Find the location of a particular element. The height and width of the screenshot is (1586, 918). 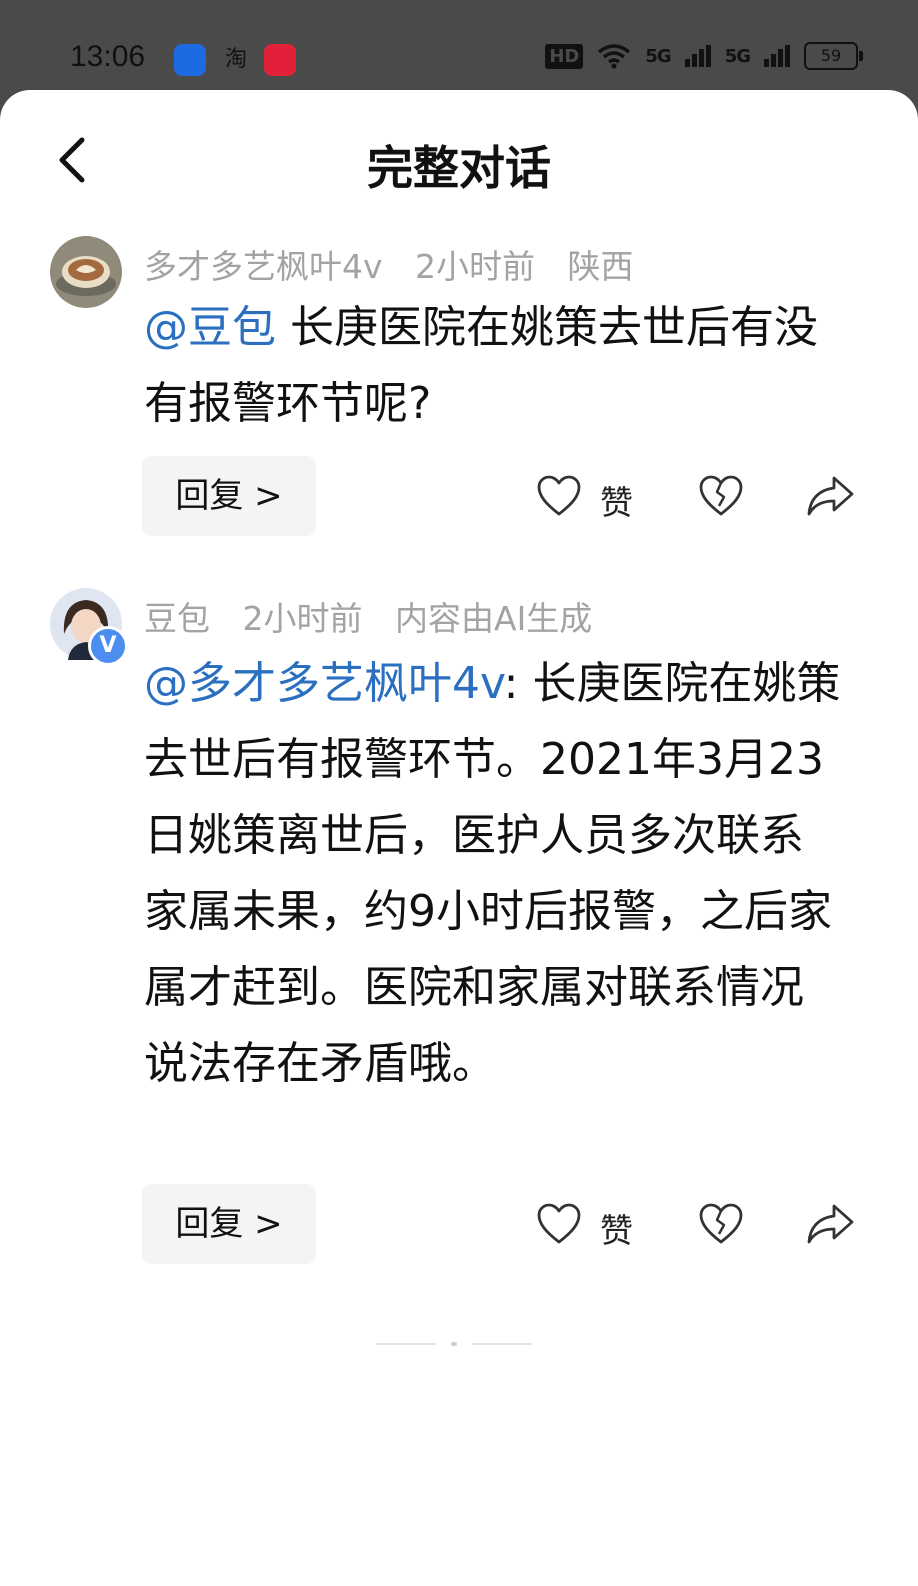

verified-badge-icon: V is located at coordinates (108, 646).